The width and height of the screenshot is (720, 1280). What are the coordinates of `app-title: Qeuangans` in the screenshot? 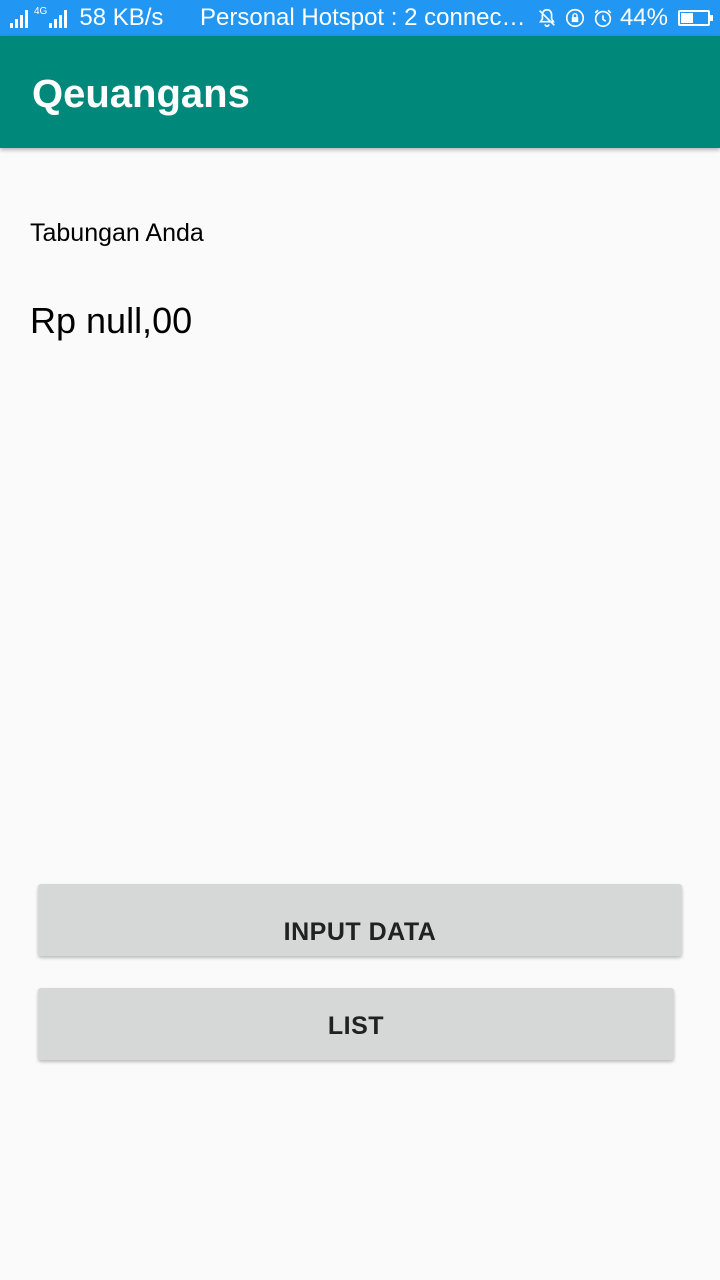 It's located at (141, 94).